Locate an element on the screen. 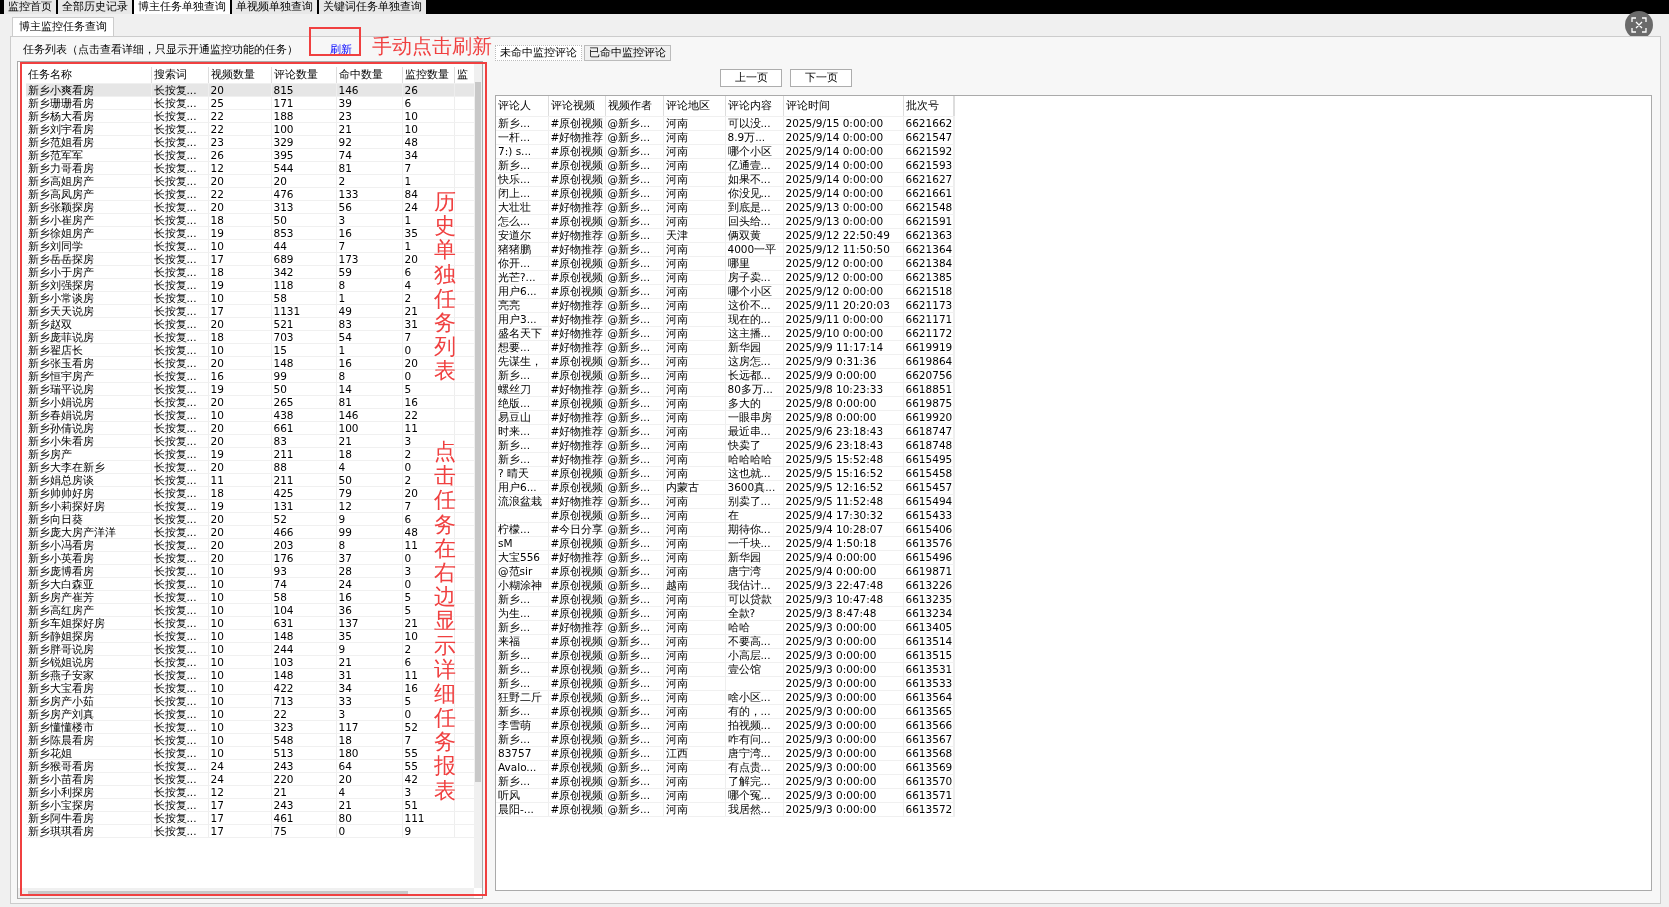 Image resolution: width=1669 pixels, height=907 pixels. task-row: 新乡小莉探好房 is located at coordinates (88, 505).